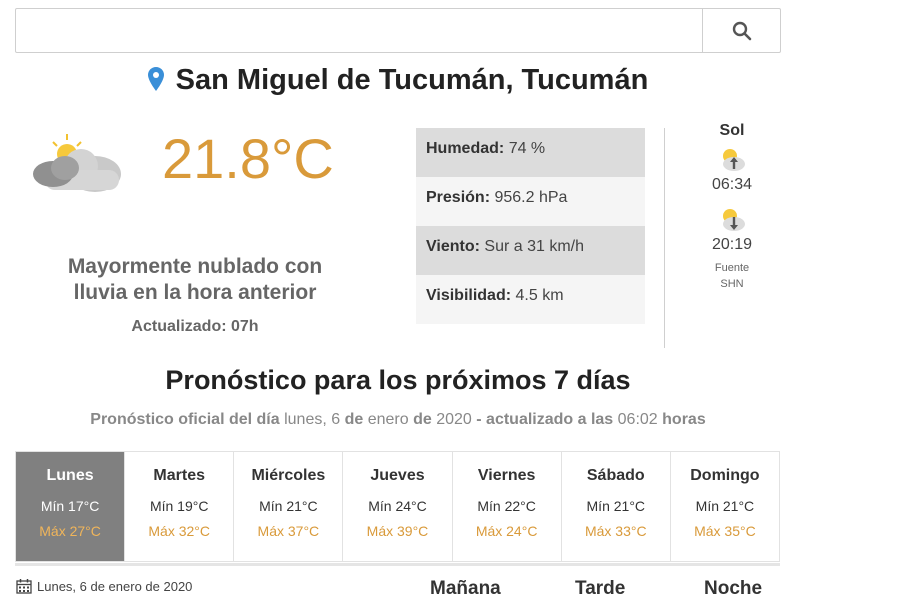 The image size is (900, 600). Describe the element at coordinates (388, 419) in the screenshot. I see `forecast-subtitle-part: enero` at that location.